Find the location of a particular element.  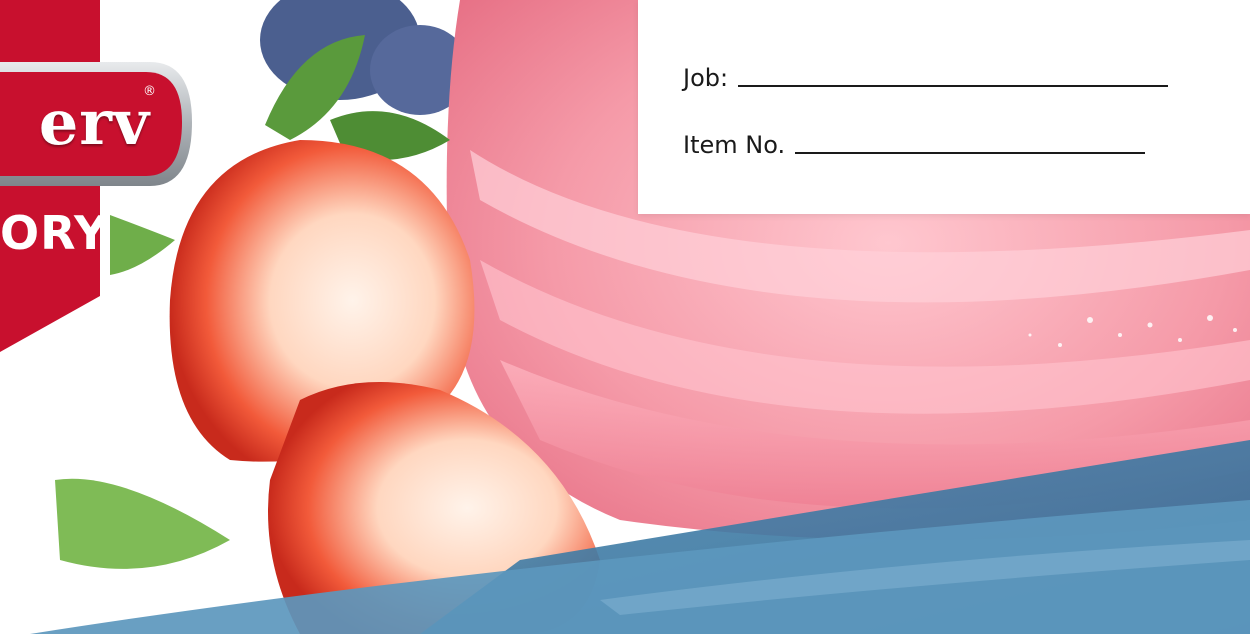

job-row: Job: is located at coordinates (926, 78).